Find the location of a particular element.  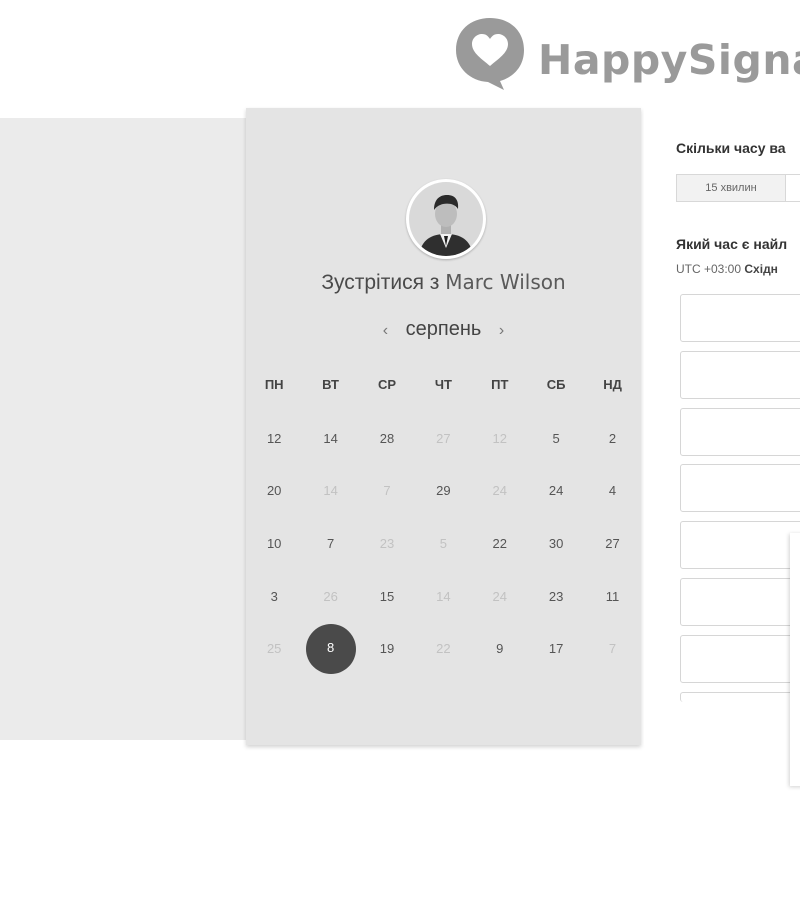

calendar-day: 4 is located at coordinates (612, 490).